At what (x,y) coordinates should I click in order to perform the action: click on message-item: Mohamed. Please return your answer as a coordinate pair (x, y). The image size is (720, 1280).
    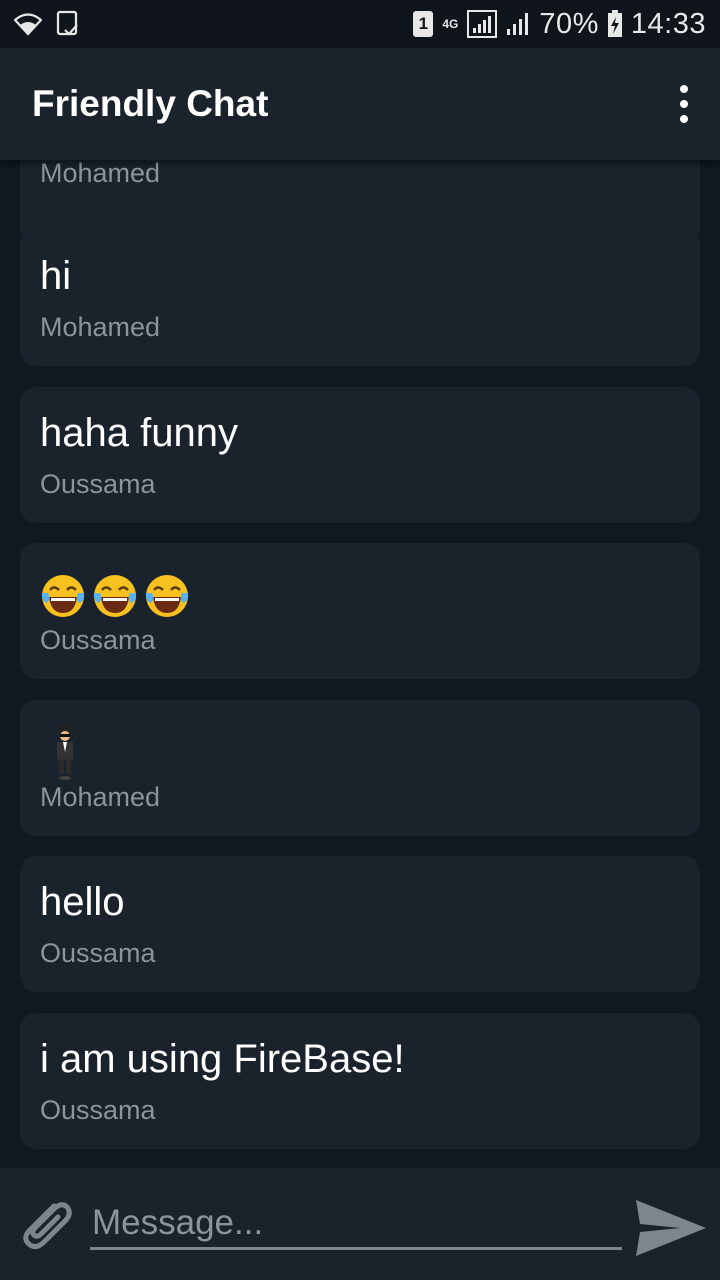
    Looking at the image, I should click on (360, 768).